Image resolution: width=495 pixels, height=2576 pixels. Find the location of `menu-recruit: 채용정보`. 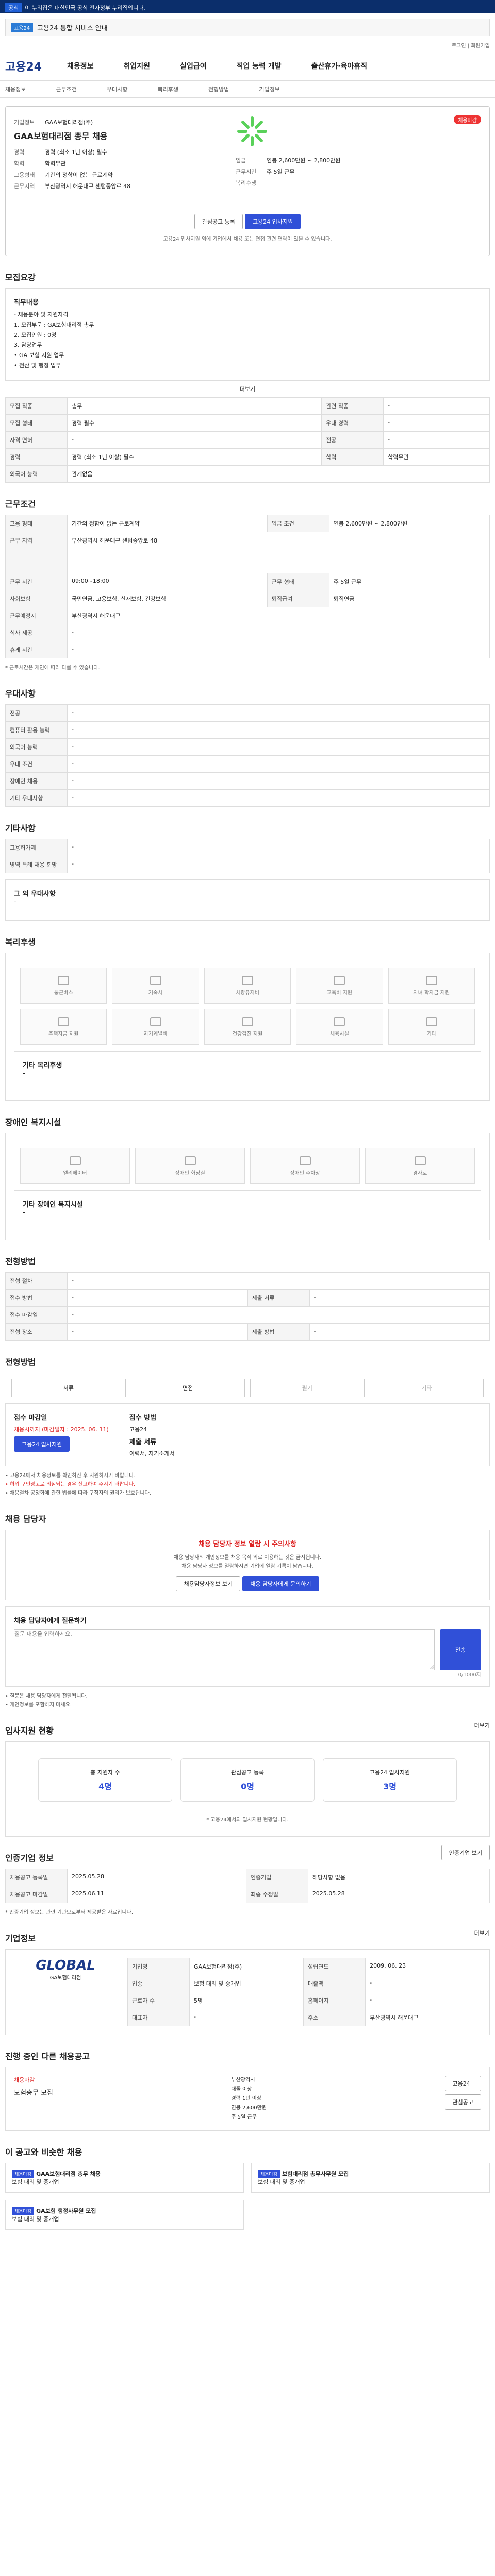

menu-recruit: 채용정보 is located at coordinates (80, 66).